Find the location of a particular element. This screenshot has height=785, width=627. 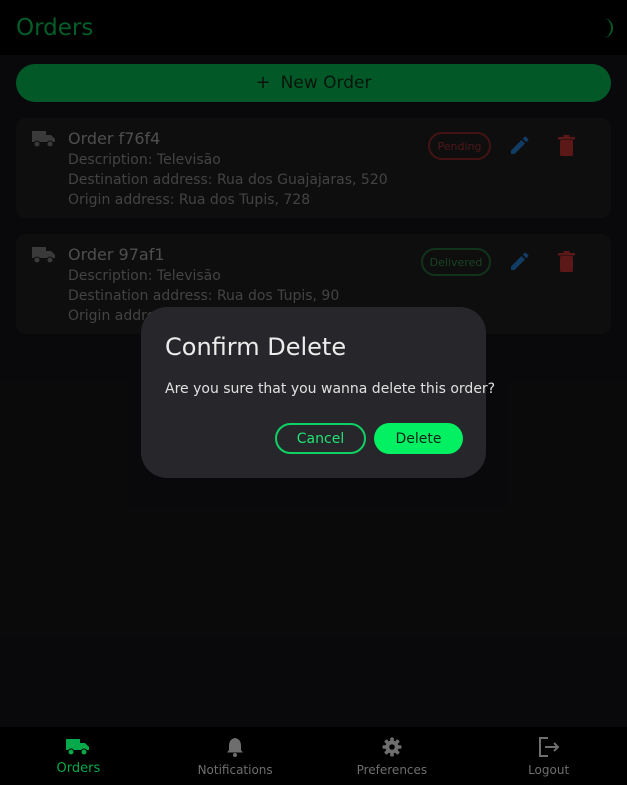

cancel-button: Cancel is located at coordinates (320, 438).